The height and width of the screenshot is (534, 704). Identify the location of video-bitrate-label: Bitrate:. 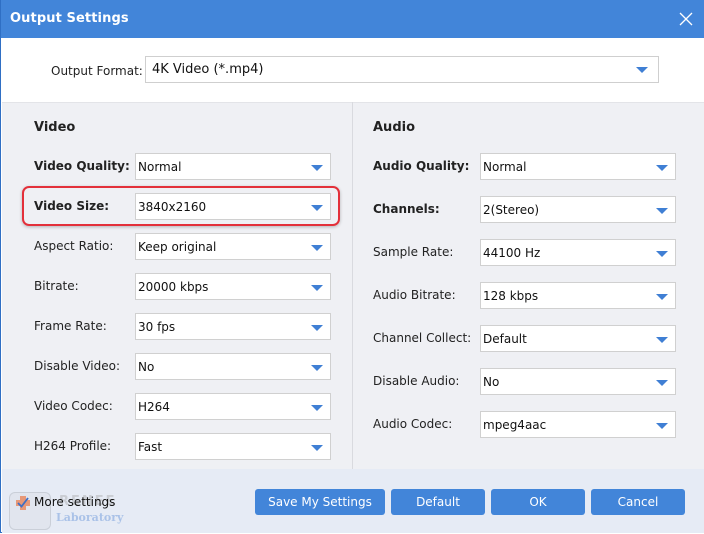
(56, 286).